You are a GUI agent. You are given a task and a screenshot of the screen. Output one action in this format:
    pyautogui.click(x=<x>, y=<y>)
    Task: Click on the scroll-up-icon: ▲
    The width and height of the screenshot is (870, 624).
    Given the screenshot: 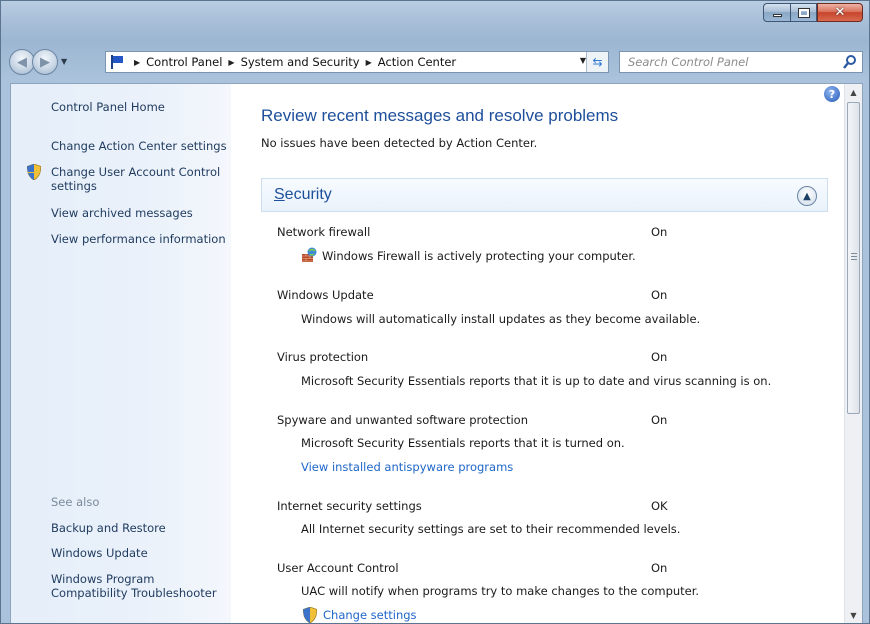 What is the action you would take?
    pyautogui.click(x=853, y=92)
    